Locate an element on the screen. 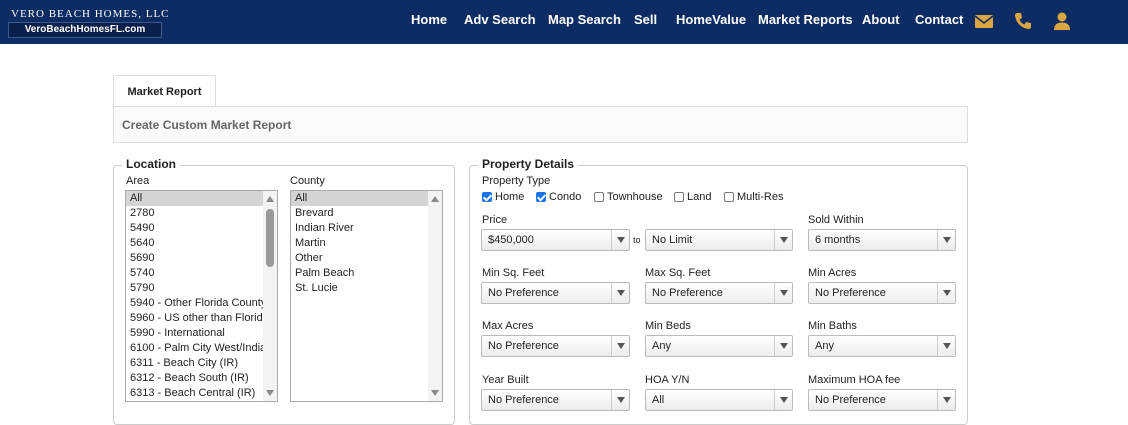 The height and width of the screenshot is (425, 1128). list-option: 5690 is located at coordinates (201, 258).